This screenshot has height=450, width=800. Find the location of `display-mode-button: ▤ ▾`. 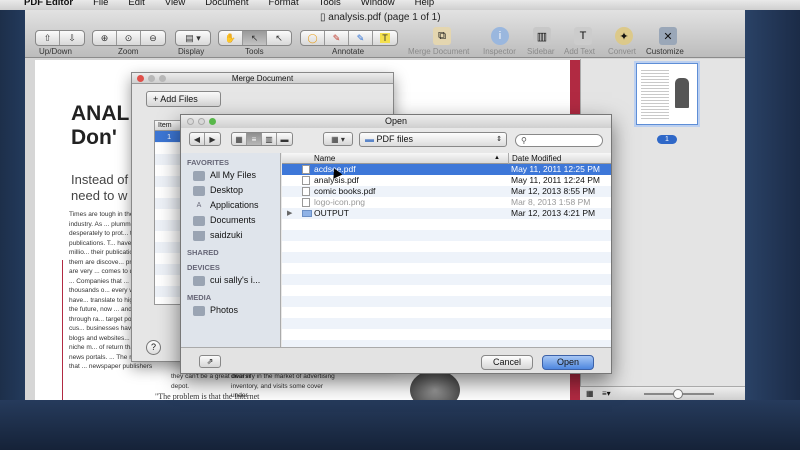

display-mode-button: ▤ ▾ is located at coordinates (193, 38).